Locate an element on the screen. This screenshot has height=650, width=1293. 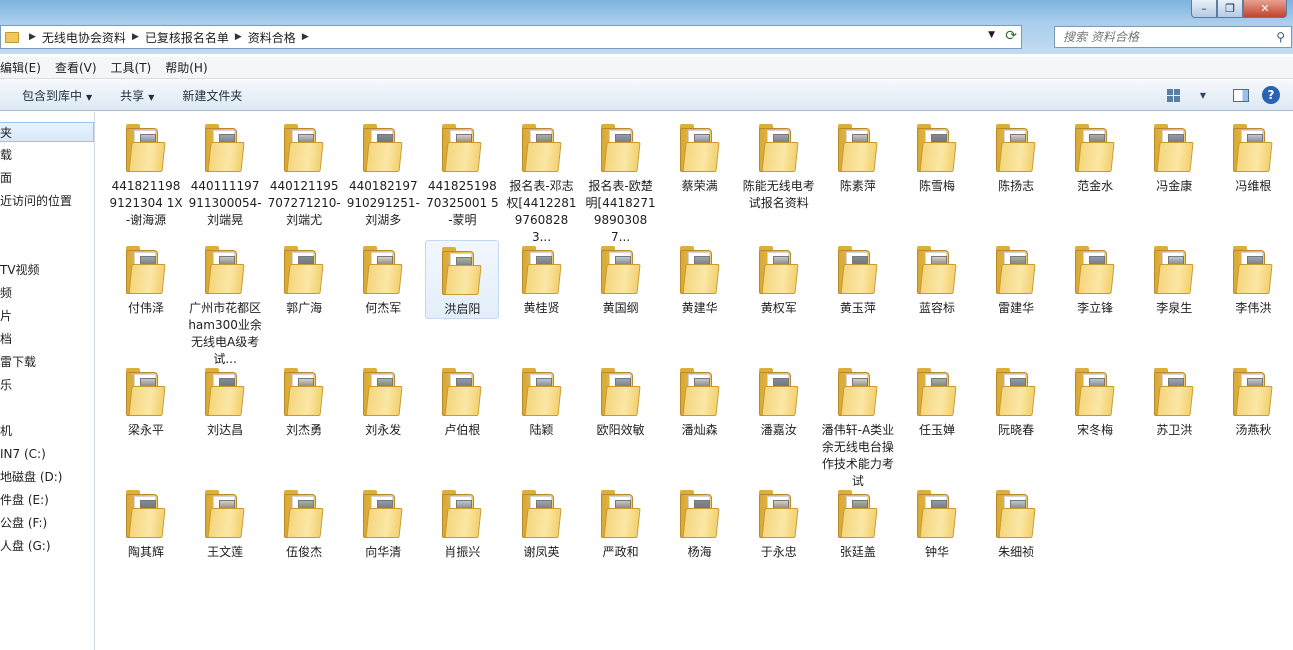
folder-item: 王文莲 is located at coordinates (225, 522).